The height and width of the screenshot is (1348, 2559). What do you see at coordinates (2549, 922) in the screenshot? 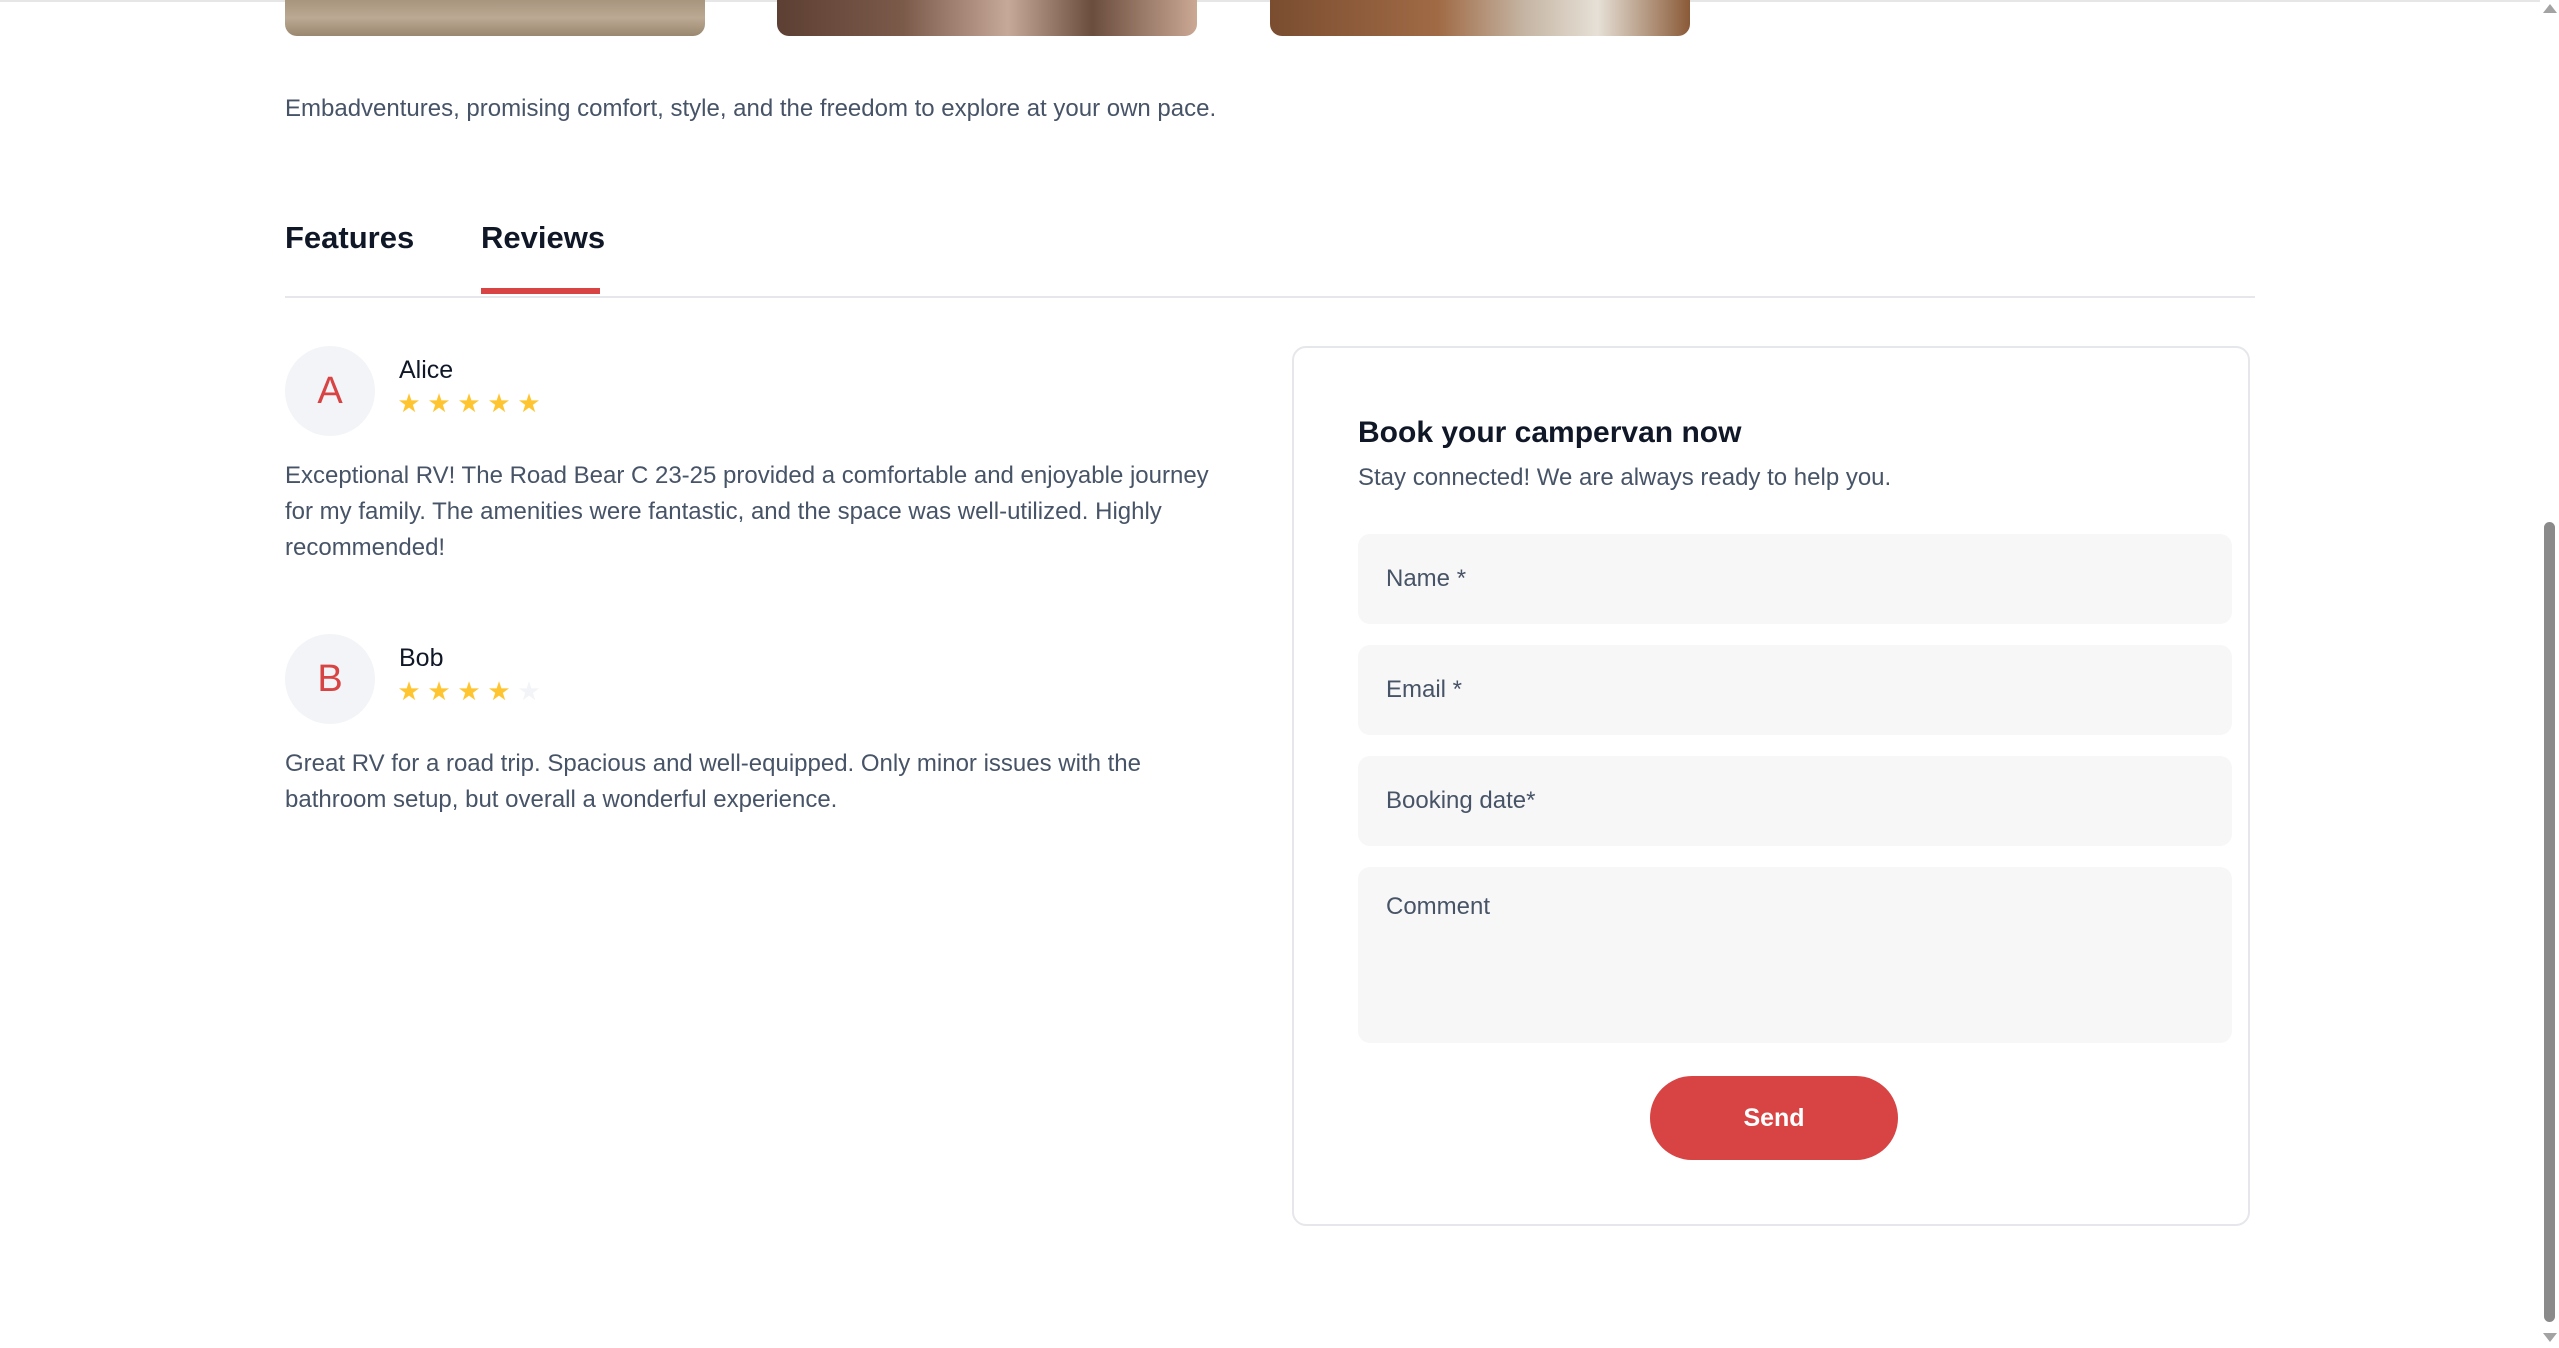
I see `scrollbar-thumb` at bounding box center [2549, 922].